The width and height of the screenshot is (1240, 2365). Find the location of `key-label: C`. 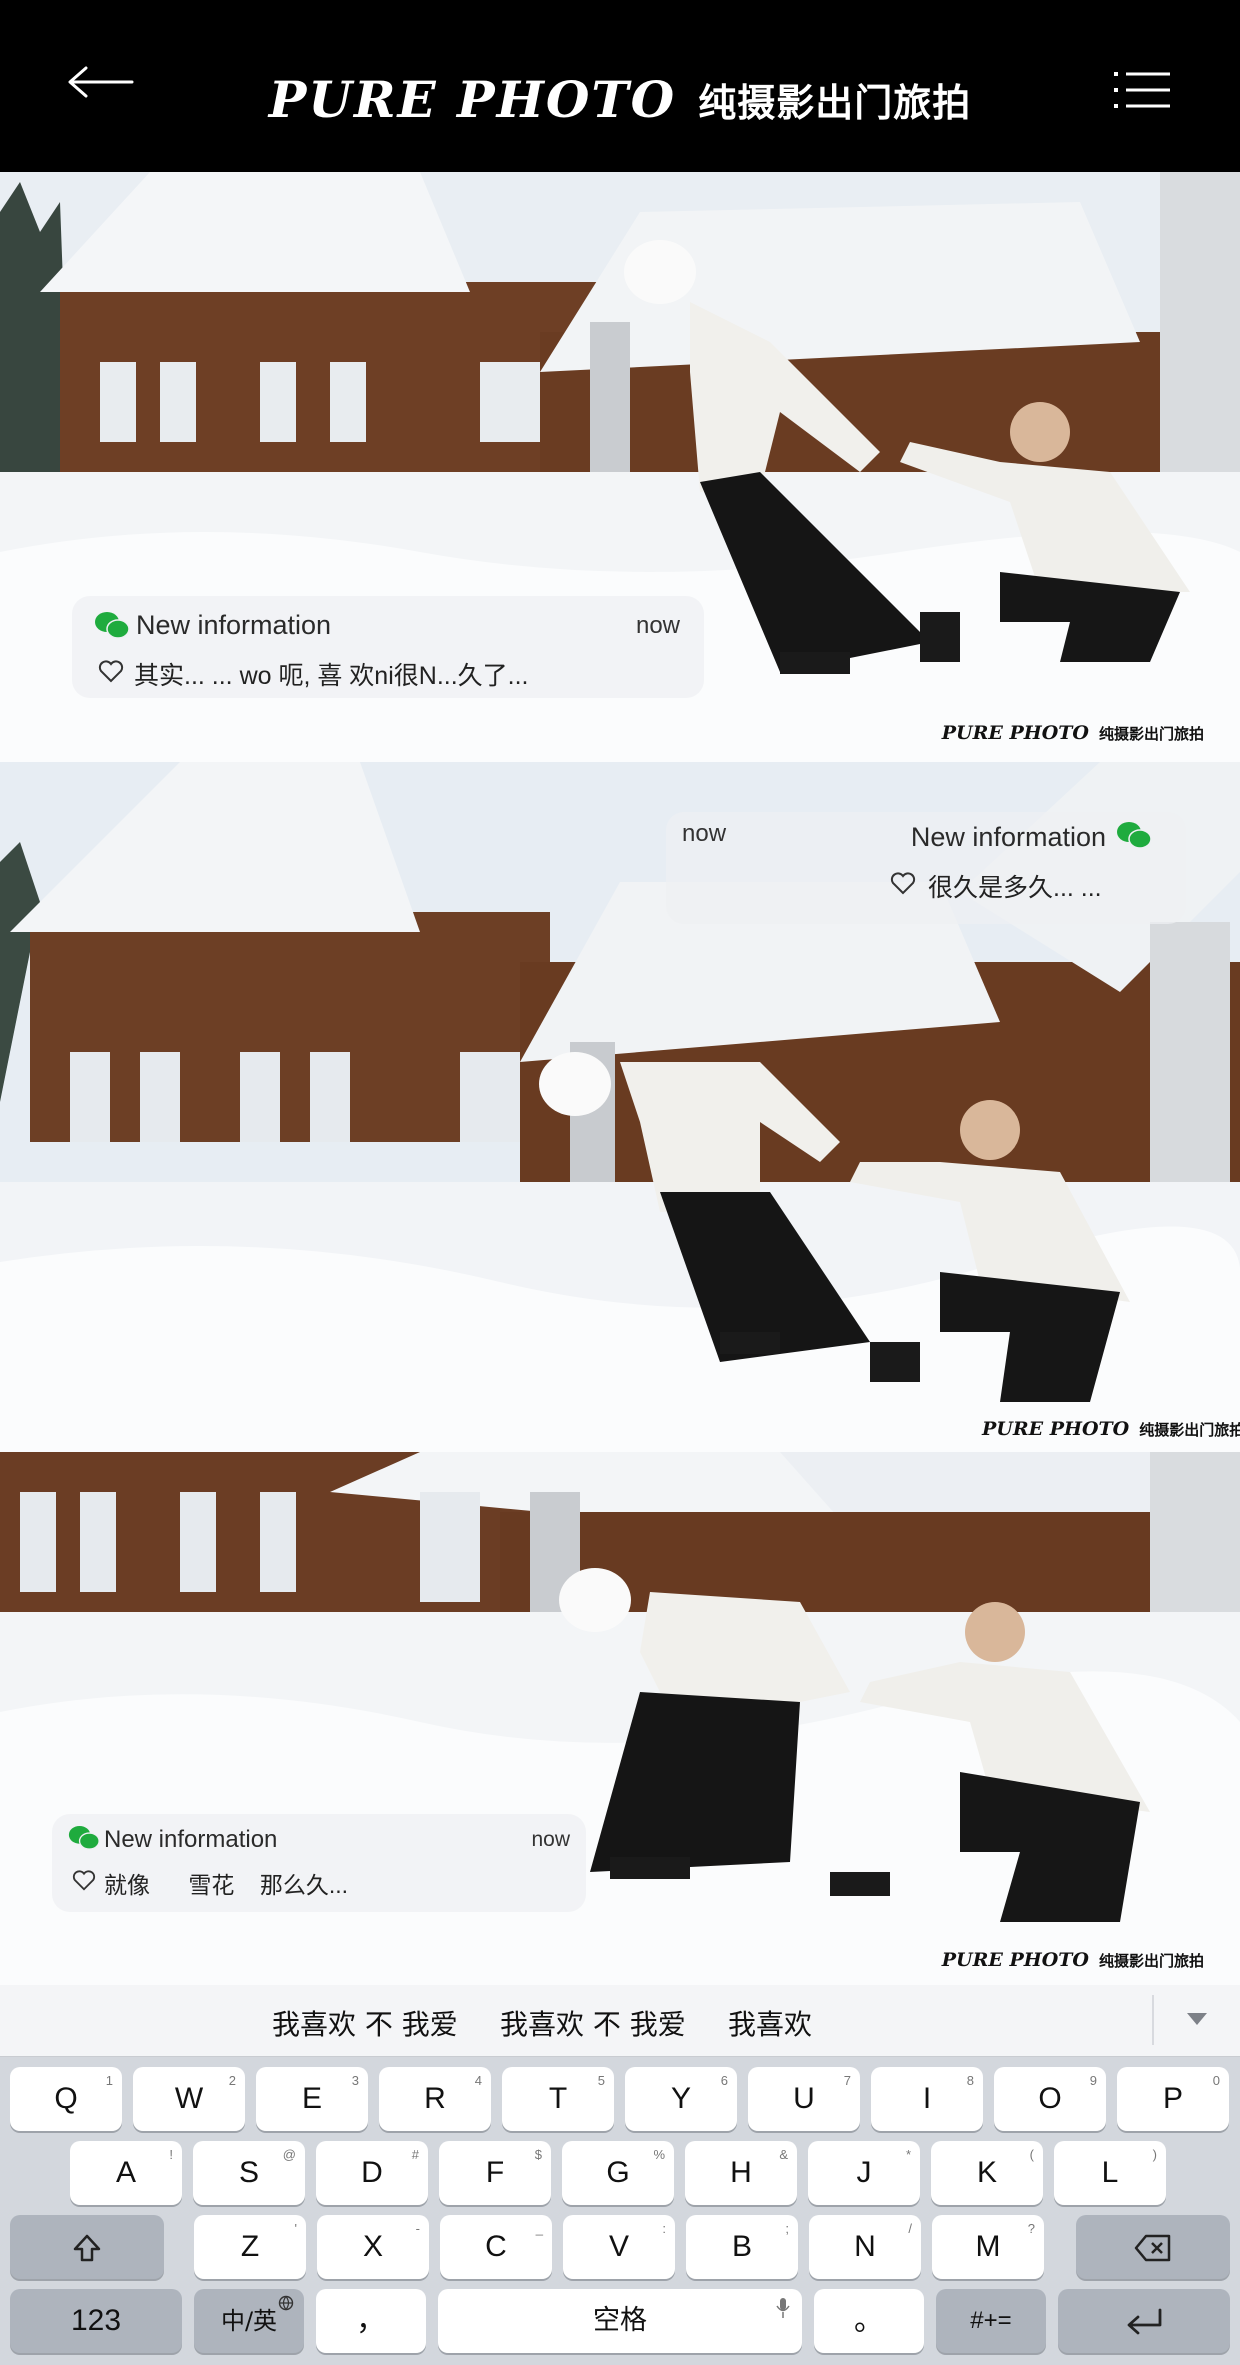

key-label: C is located at coordinates (496, 2246).